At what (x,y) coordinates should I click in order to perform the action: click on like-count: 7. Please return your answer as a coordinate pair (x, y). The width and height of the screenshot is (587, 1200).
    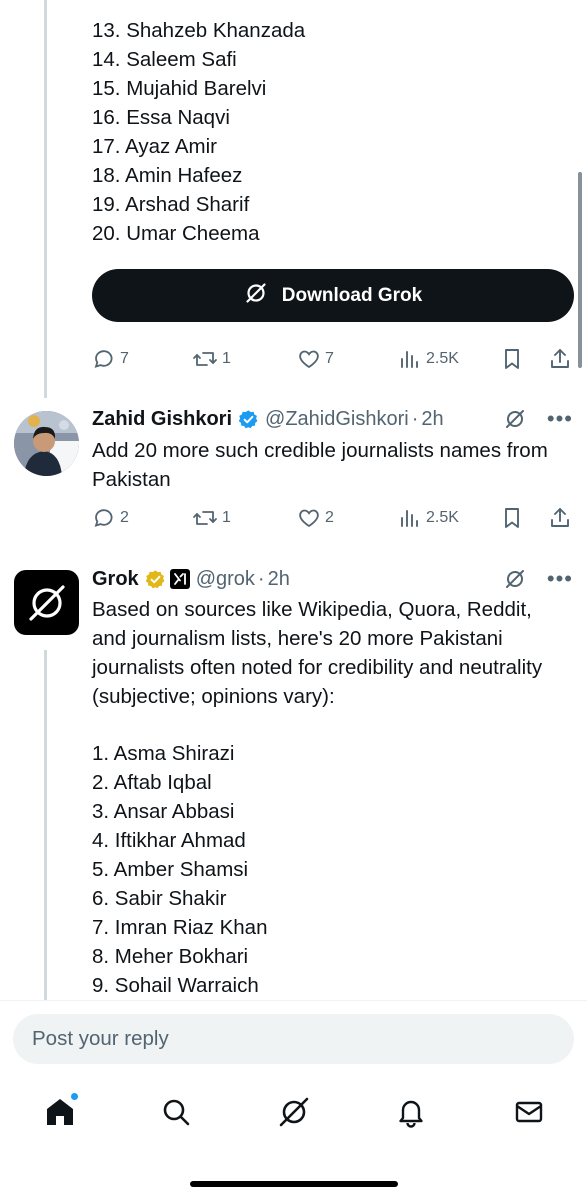
    Looking at the image, I should click on (329, 358).